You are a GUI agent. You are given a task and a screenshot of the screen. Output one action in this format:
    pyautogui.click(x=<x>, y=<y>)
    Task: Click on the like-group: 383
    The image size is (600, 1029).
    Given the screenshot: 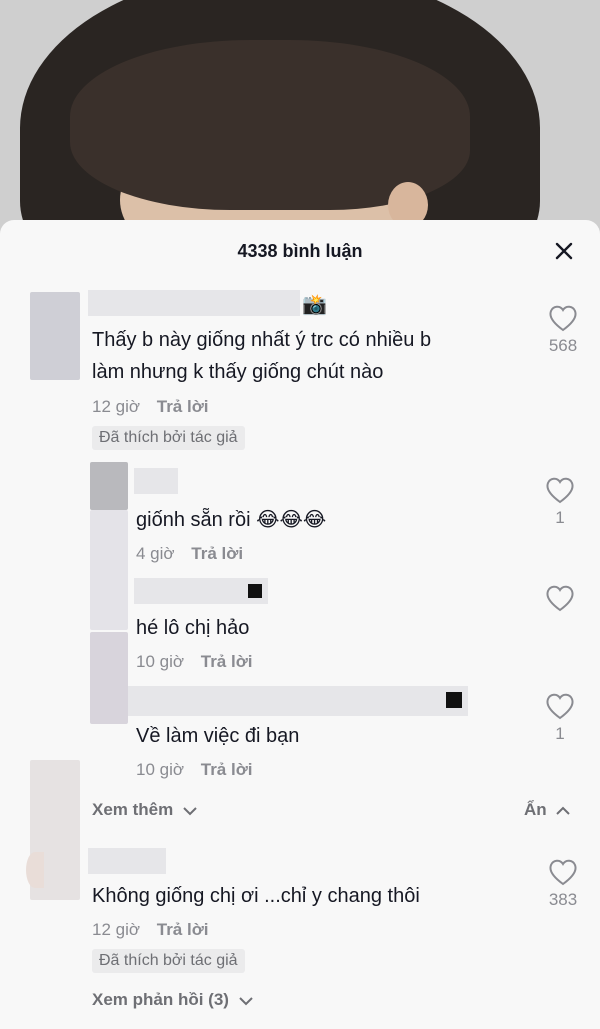 What is the action you would take?
    pyautogui.click(x=563, y=884)
    